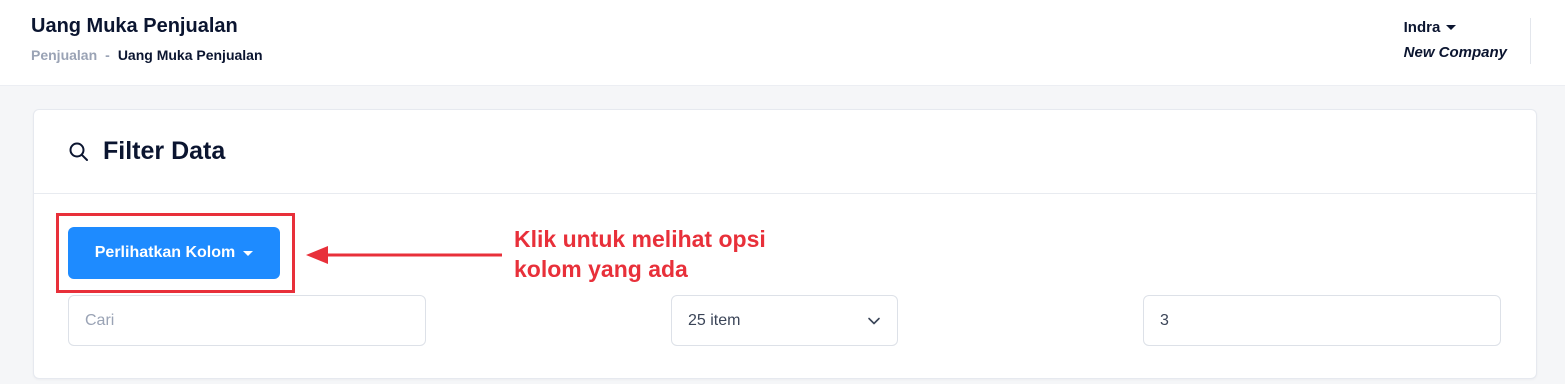 Image resolution: width=1565 pixels, height=384 pixels. I want to click on breadcrumb-current: Uang Muka Penjualan, so click(190, 55).